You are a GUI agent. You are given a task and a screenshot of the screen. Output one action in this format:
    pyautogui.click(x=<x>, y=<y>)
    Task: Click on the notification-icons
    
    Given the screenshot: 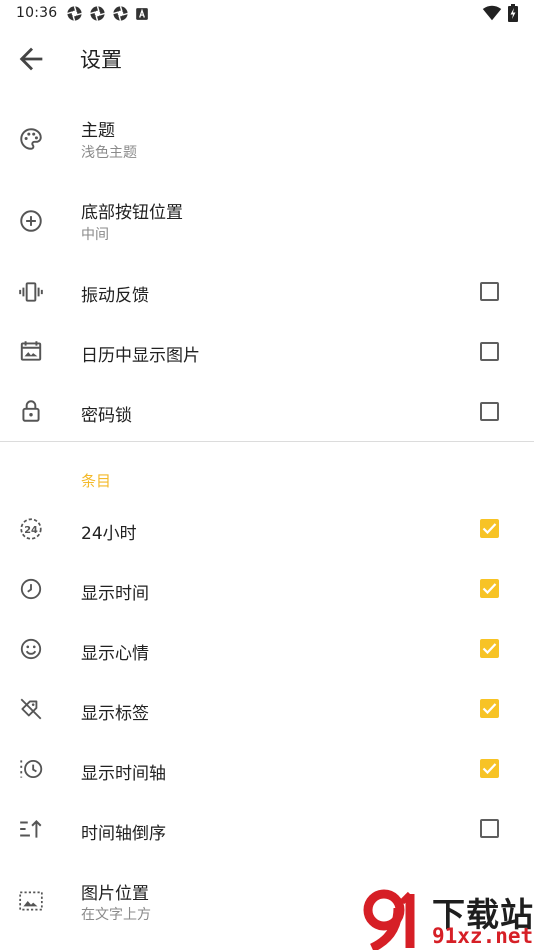 What is the action you would take?
    pyautogui.click(x=107, y=13)
    